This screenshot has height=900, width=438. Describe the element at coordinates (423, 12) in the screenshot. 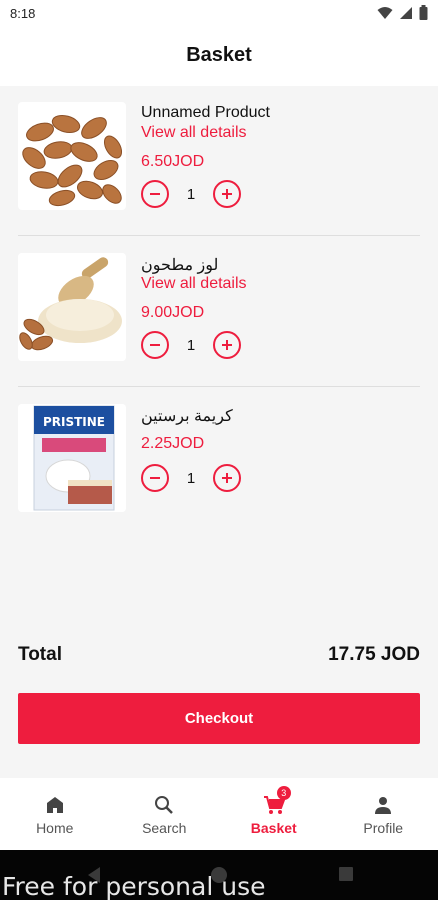

I see `battery-icon` at that location.